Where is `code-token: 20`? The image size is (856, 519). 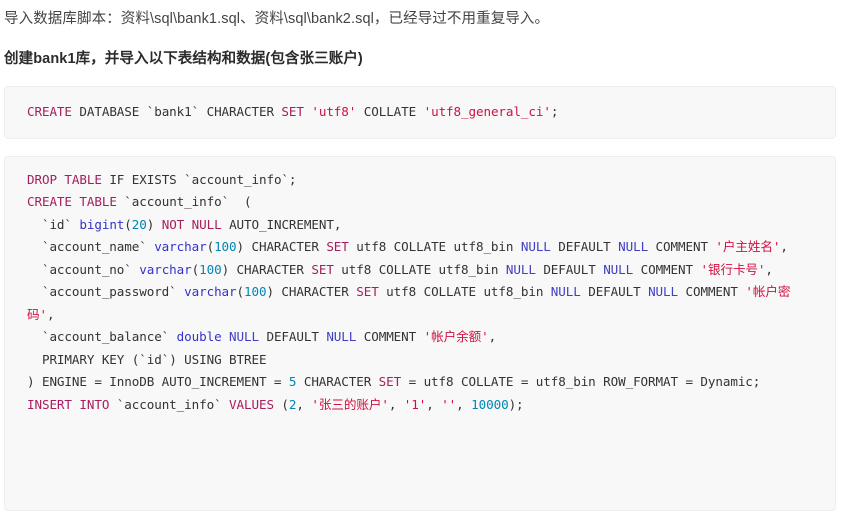 code-token: 20 is located at coordinates (139, 224).